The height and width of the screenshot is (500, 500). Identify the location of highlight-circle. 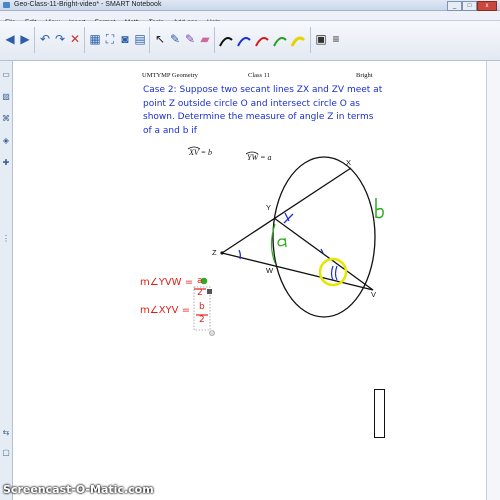
(333, 272).